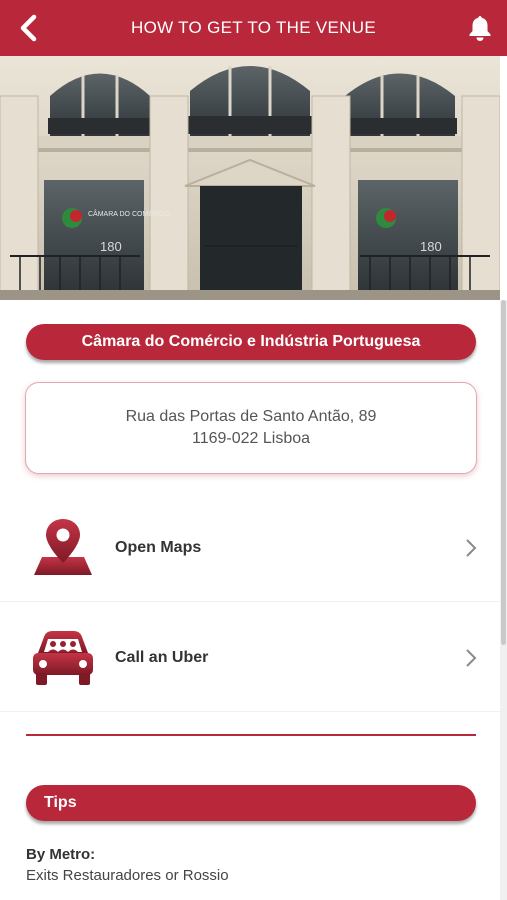  What do you see at coordinates (29, 28) in the screenshot?
I see `chevron-left-icon` at bounding box center [29, 28].